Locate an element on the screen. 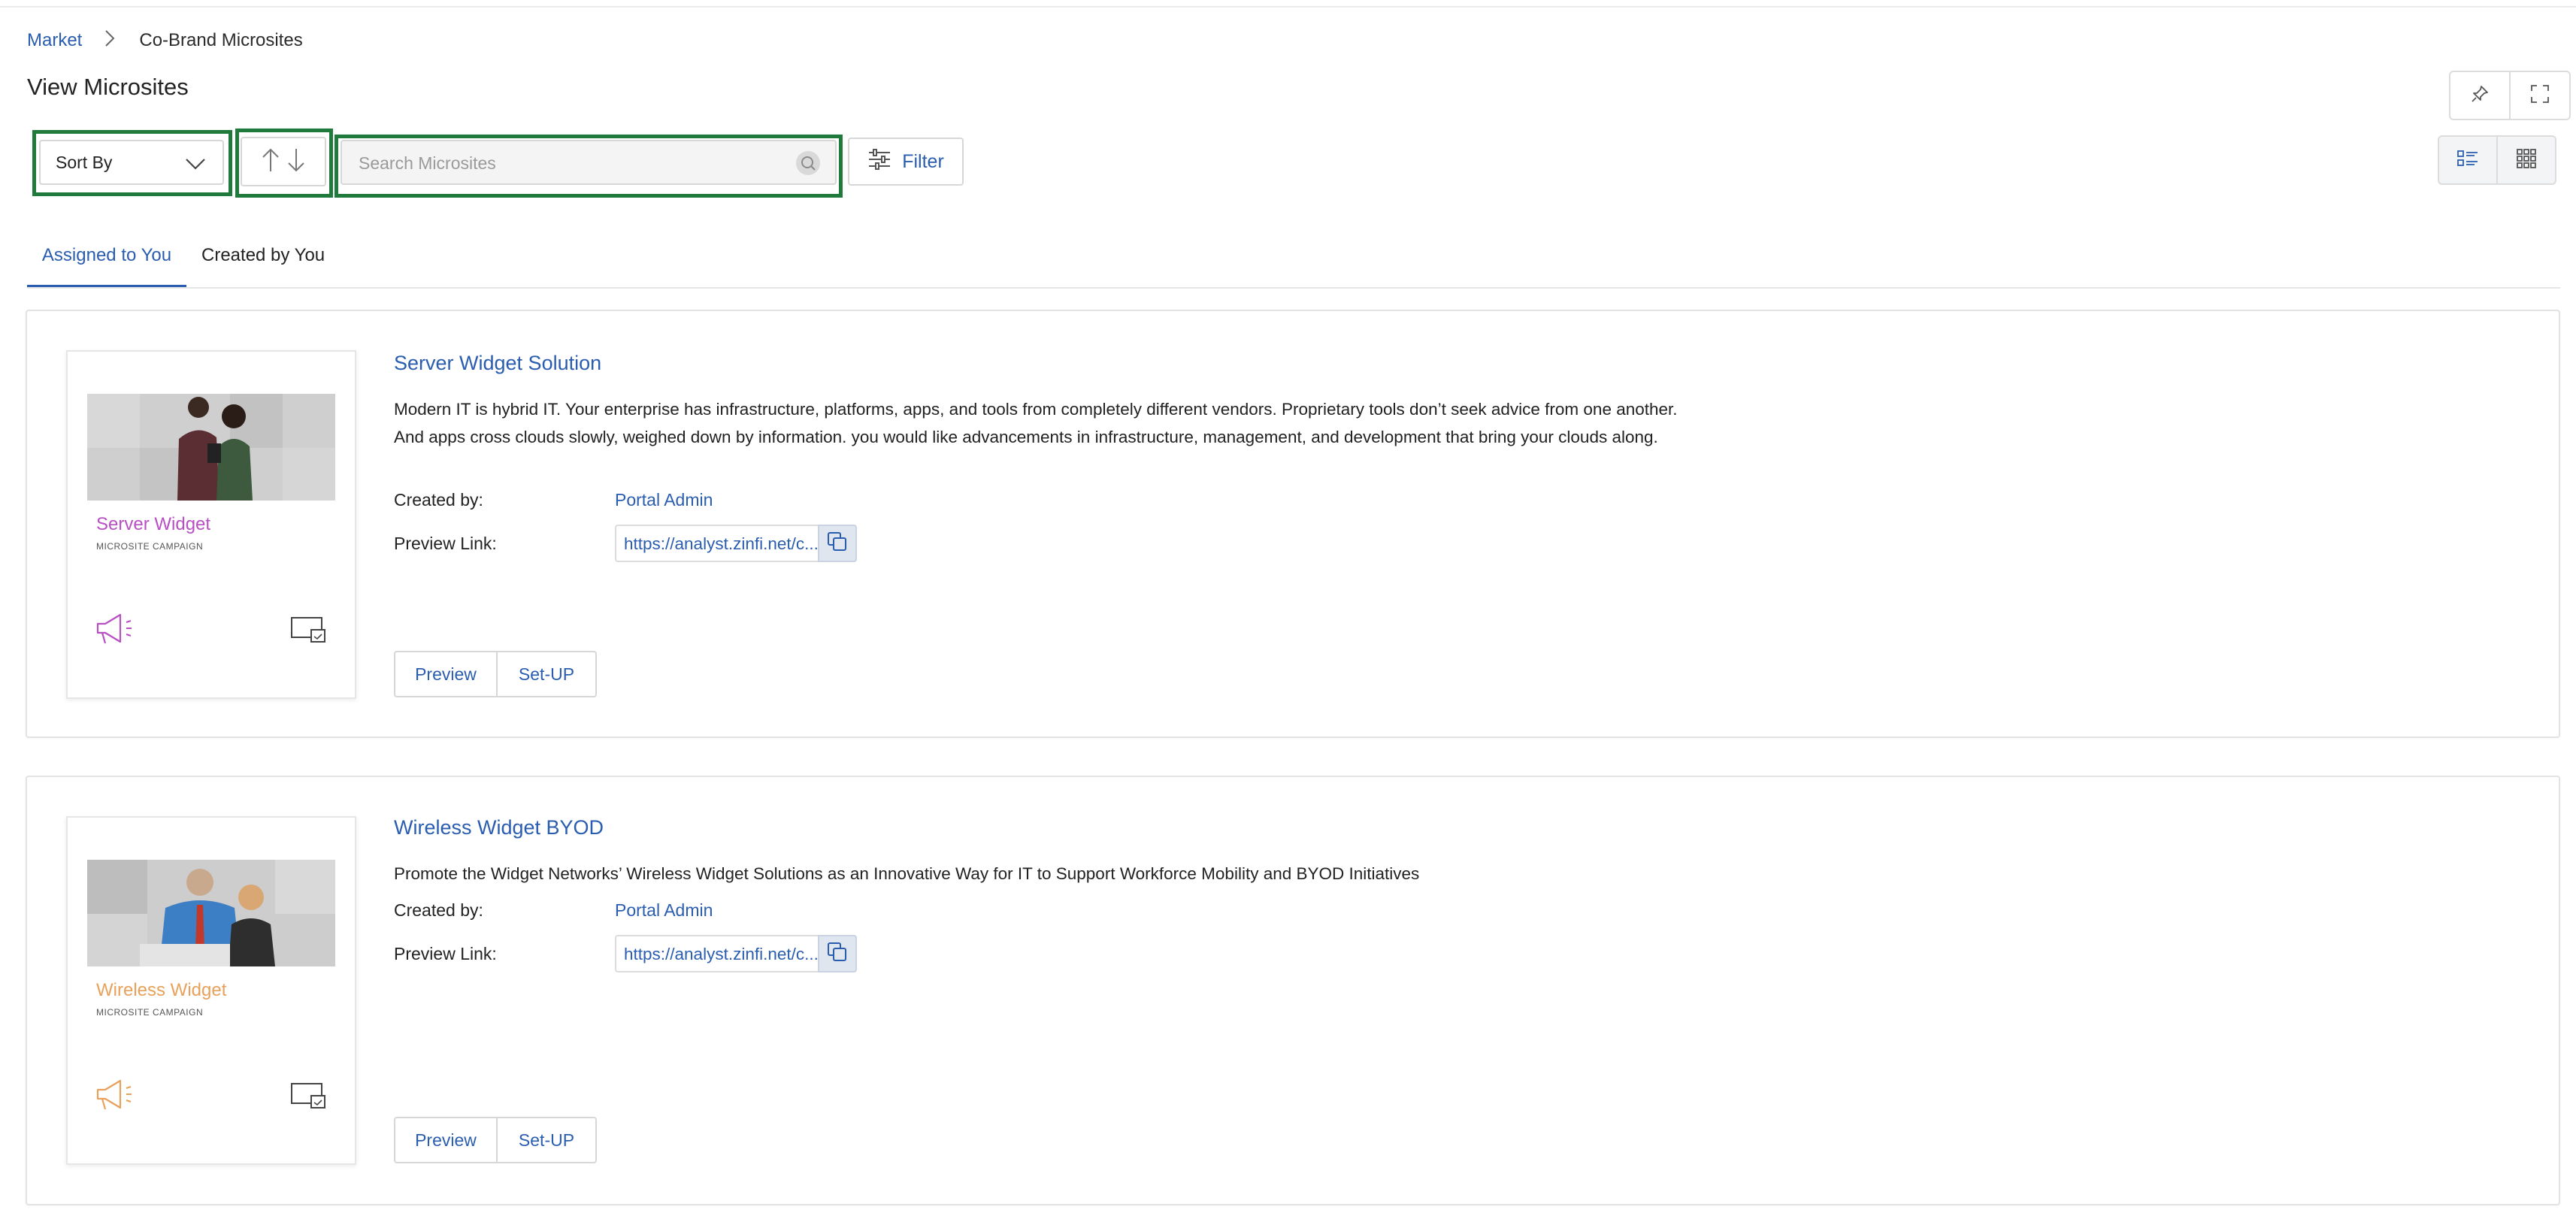 This screenshot has width=2576, height=1231. search-box is located at coordinates (589, 162).